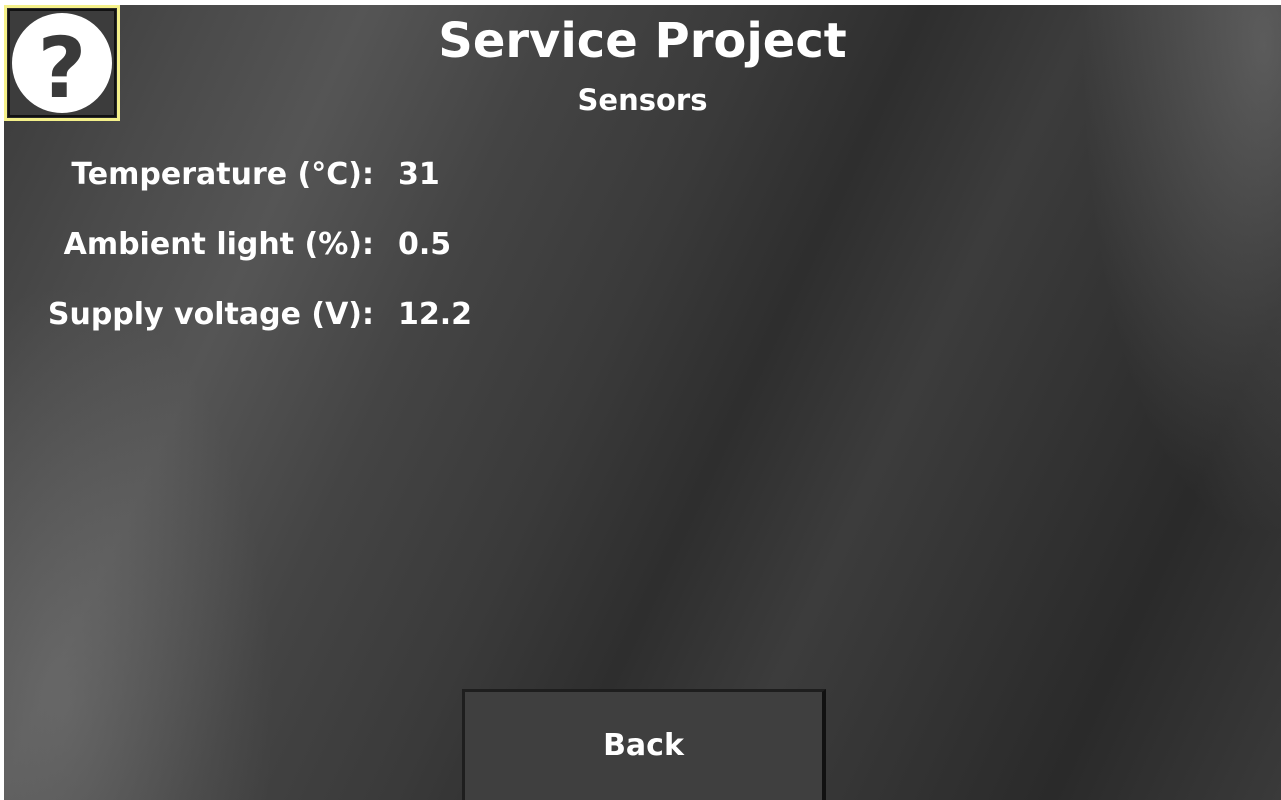 Image resolution: width=1281 pixels, height=800 pixels. What do you see at coordinates (642, 100) in the screenshot?
I see `page-subtitle: Sensors` at bounding box center [642, 100].